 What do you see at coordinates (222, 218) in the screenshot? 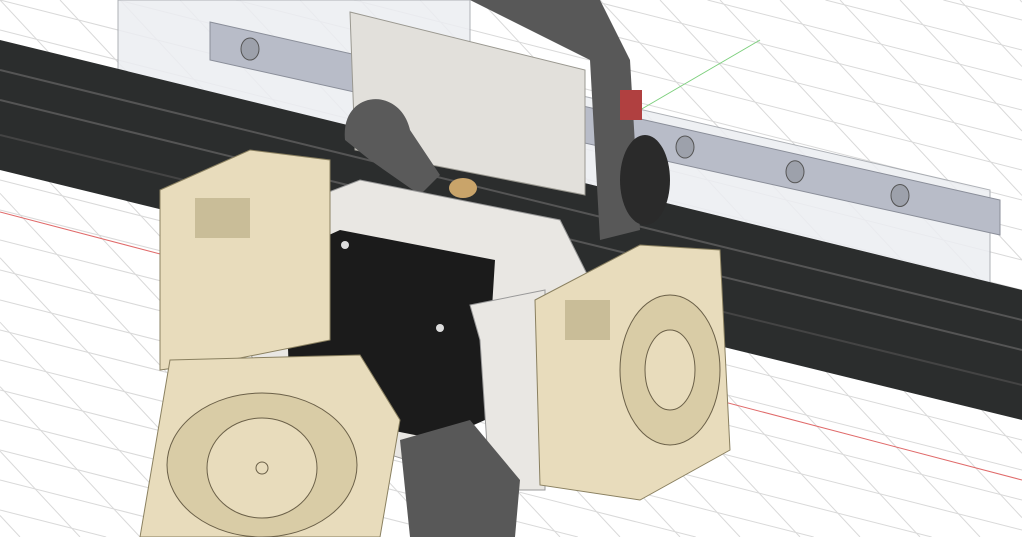
I see `left-fan-window` at bounding box center [222, 218].